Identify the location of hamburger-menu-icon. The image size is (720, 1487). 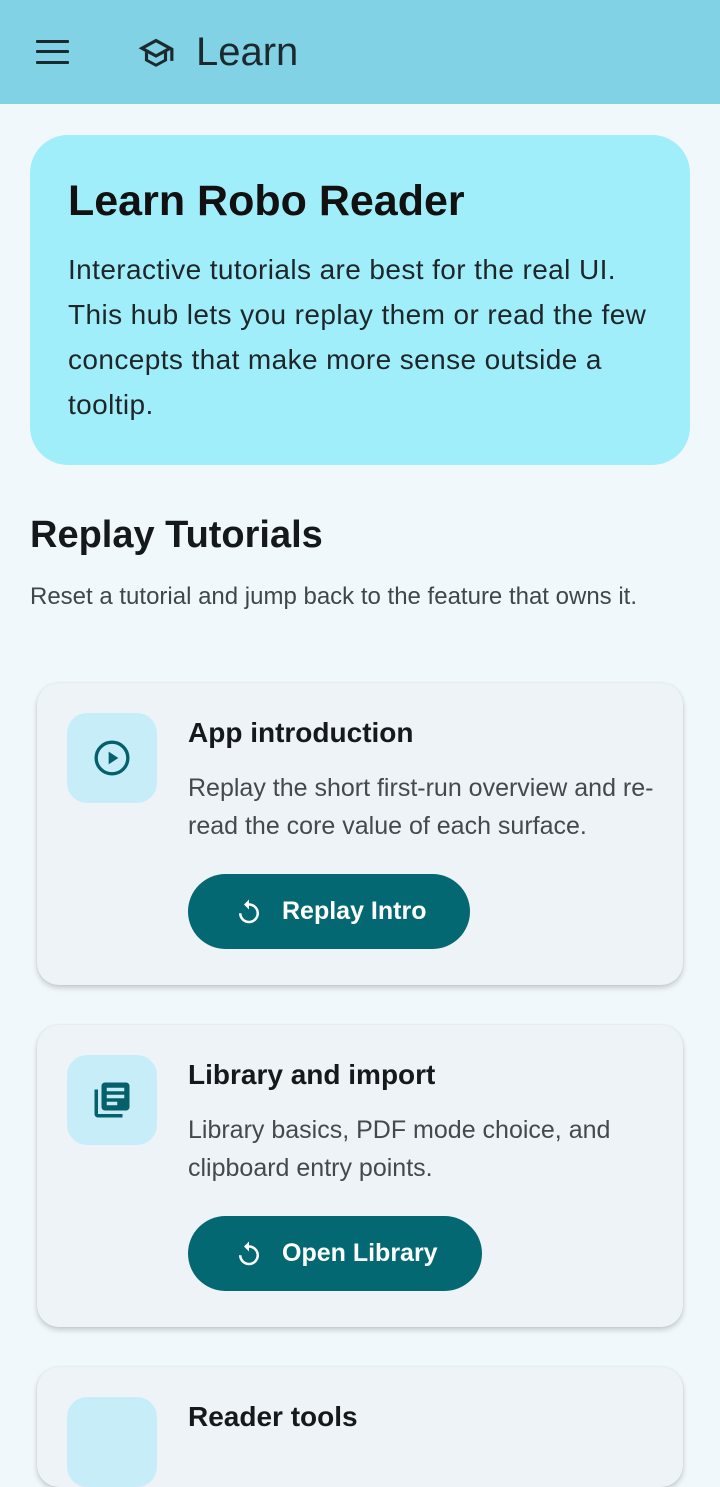
(52, 41).